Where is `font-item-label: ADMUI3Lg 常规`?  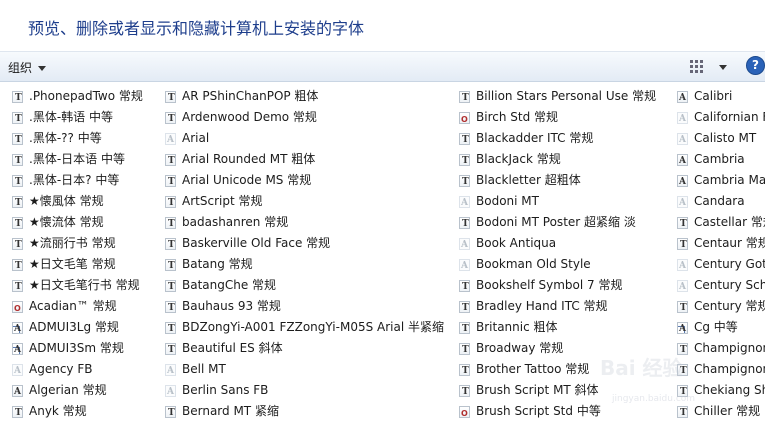
font-item-label: ADMUI3Lg 常规 is located at coordinates (74, 327).